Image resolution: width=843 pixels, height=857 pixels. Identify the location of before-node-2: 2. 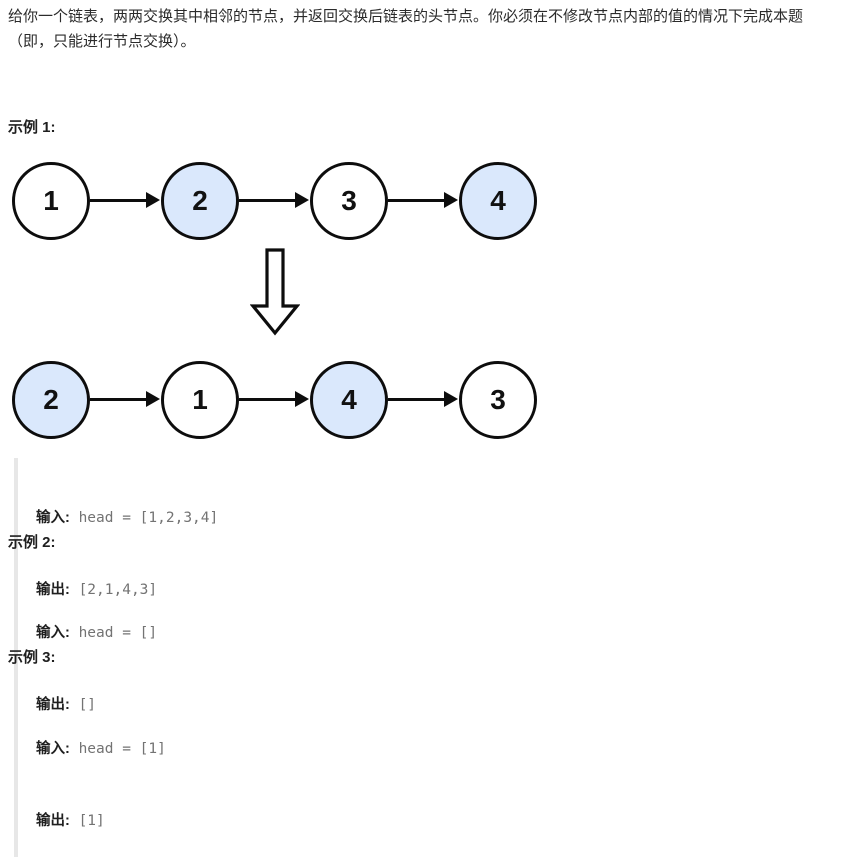
(200, 201).